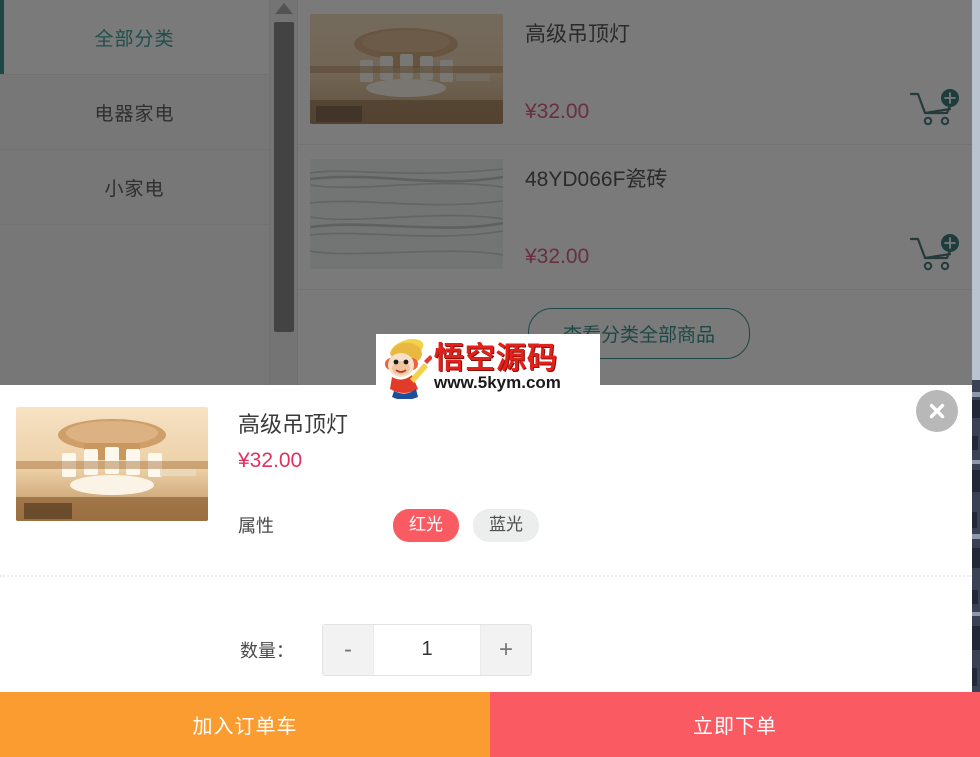 This screenshot has width=980, height=757. I want to click on watermark-url: www.5kym.com, so click(497, 383).